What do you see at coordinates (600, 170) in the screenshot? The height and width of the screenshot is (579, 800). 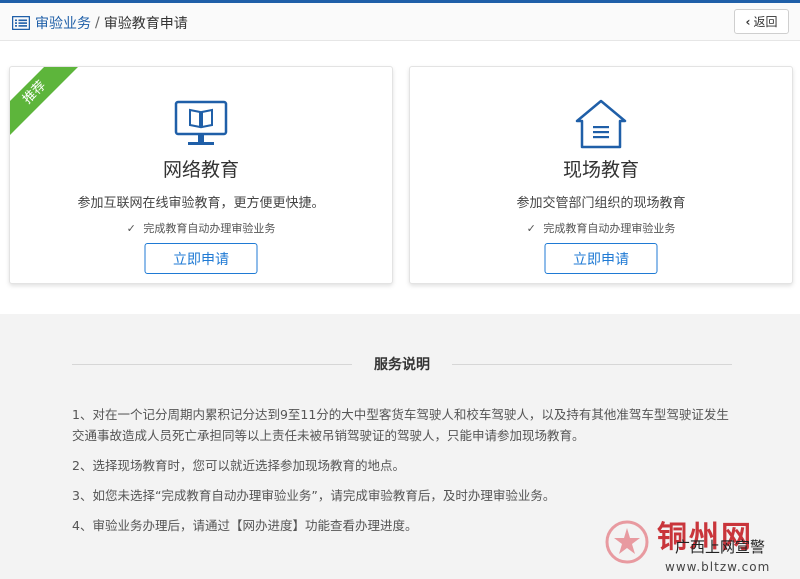 I see `card-title: 现场教育` at bounding box center [600, 170].